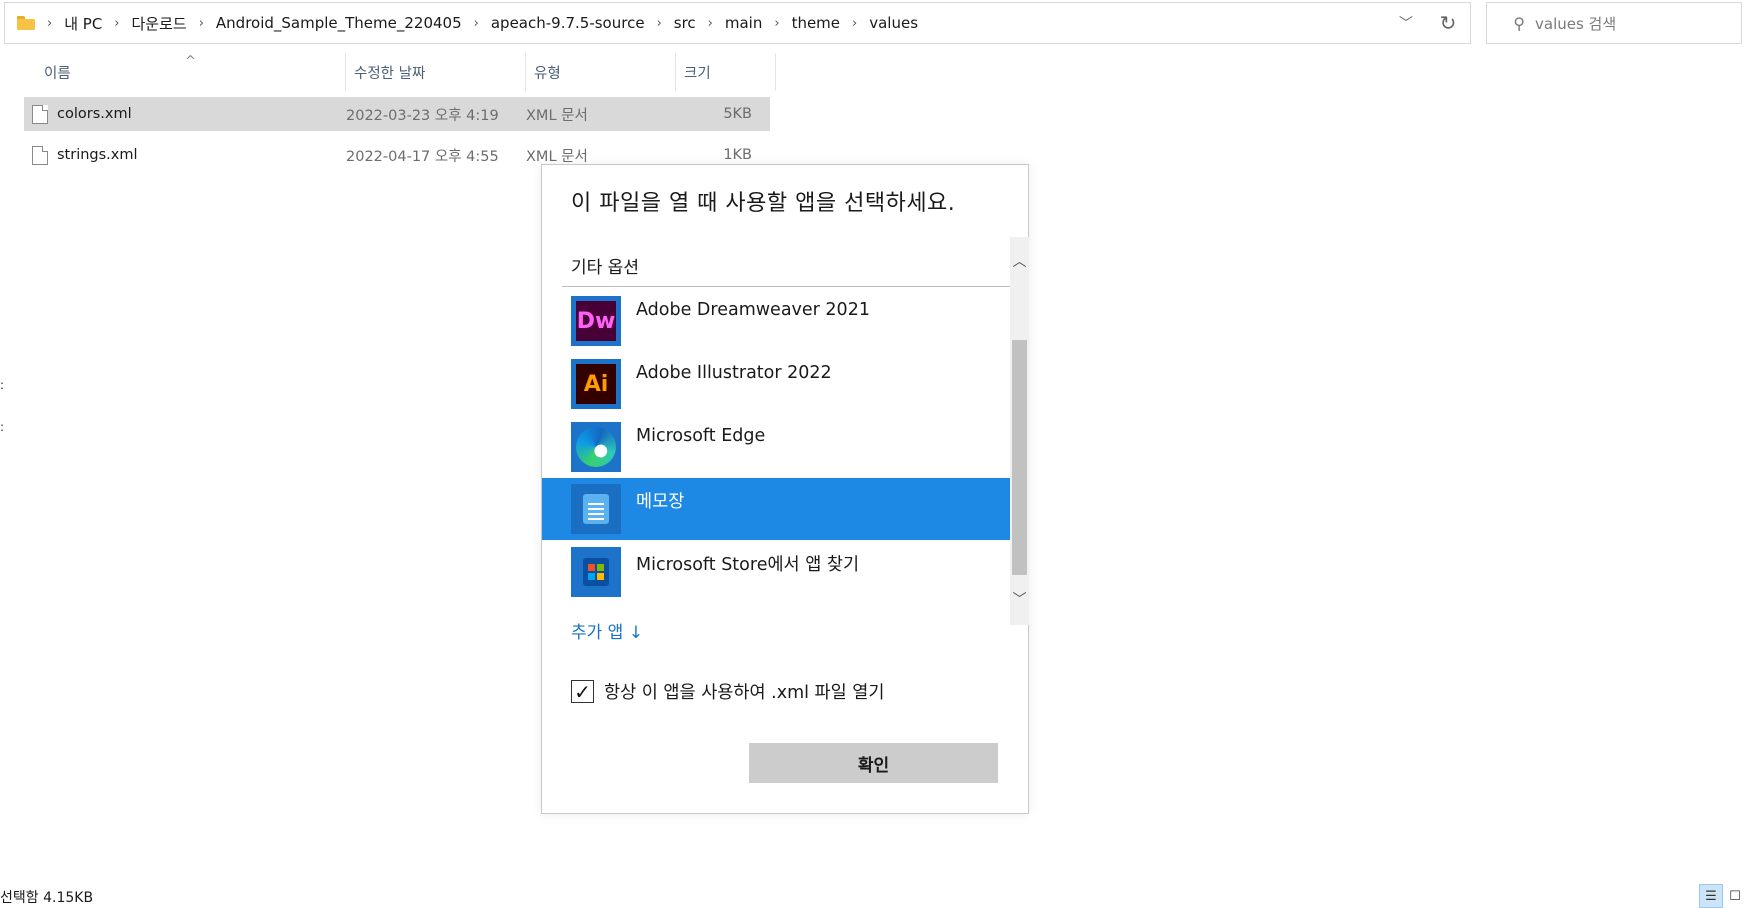  I want to click on breadcrumb-item: theme, so click(816, 23).